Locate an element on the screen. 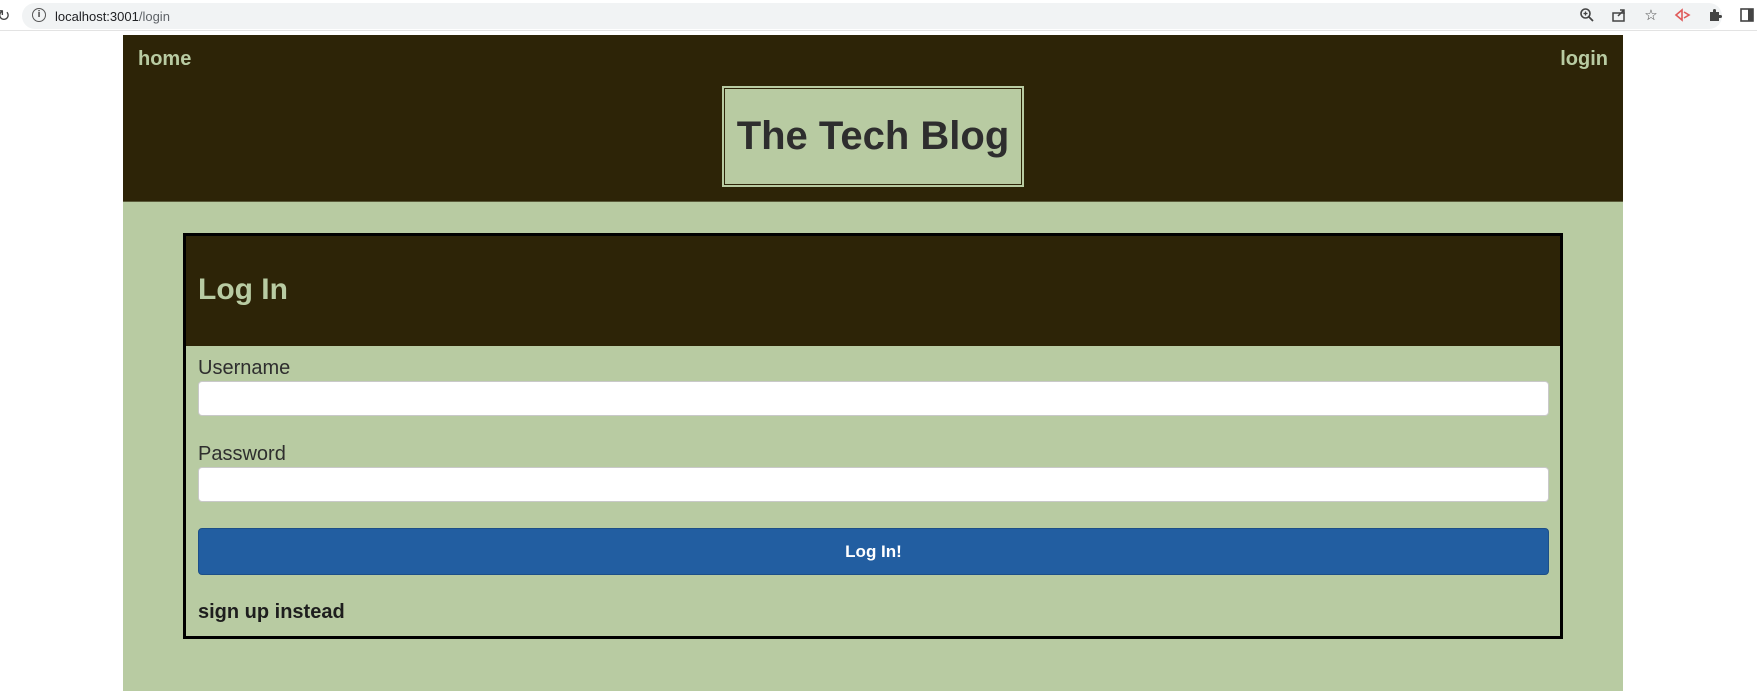 This screenshot has width=1757, height=691. info-icon: i is located at coordinates (39, 15).